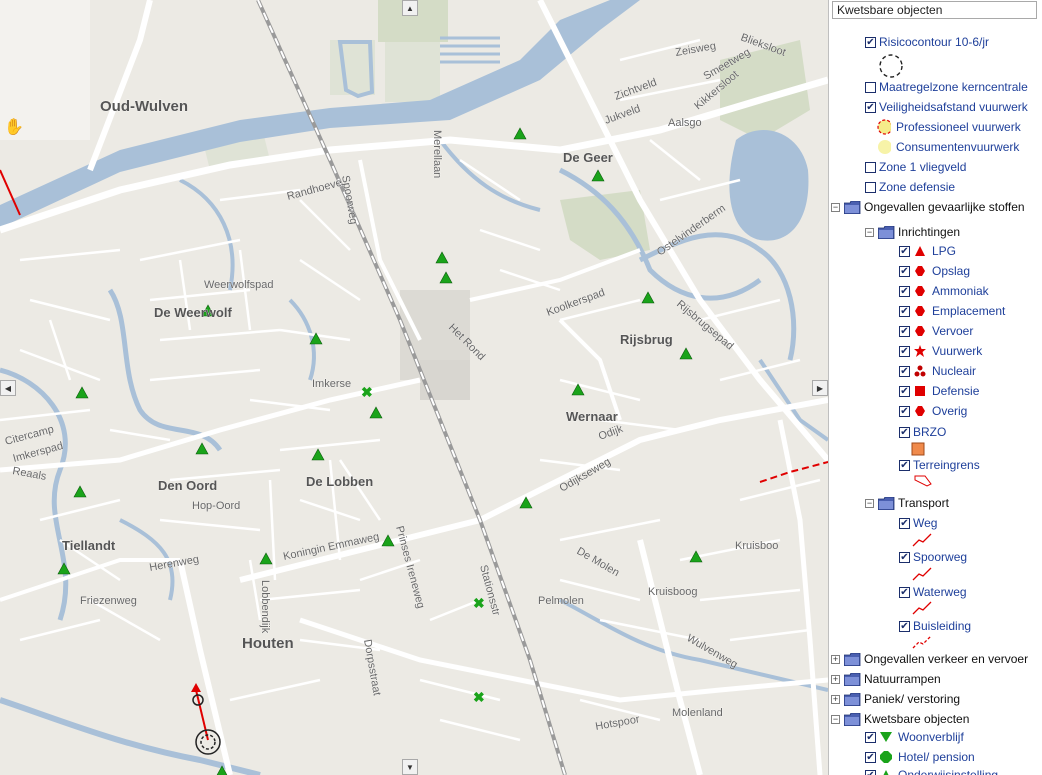 This screenshot has height=775, width=1042. Describe the element at coordinates (946, 107) in the screenshot. I see `layer-row-veiligheid: ✔ Veiligheidsafstand vuurwerk` at that location.